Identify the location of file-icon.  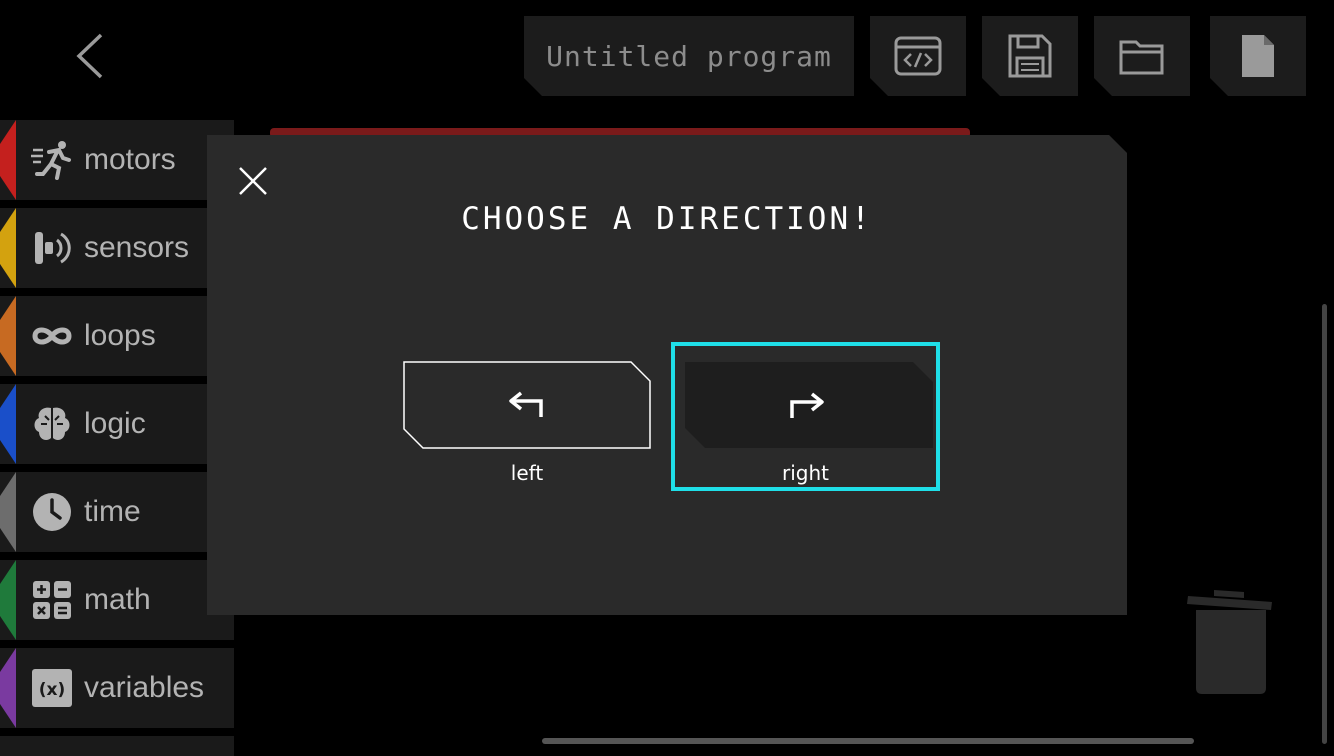
(1258, 56).